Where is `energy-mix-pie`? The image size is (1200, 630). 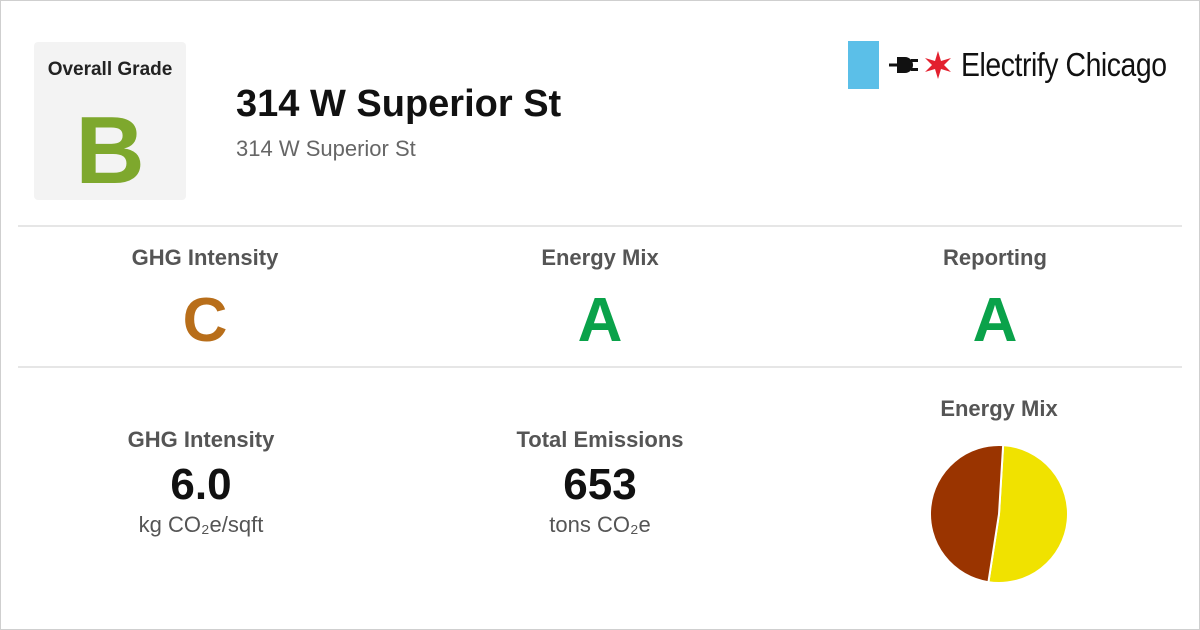 energy-mix-pie is located at coordinates (999, 514).